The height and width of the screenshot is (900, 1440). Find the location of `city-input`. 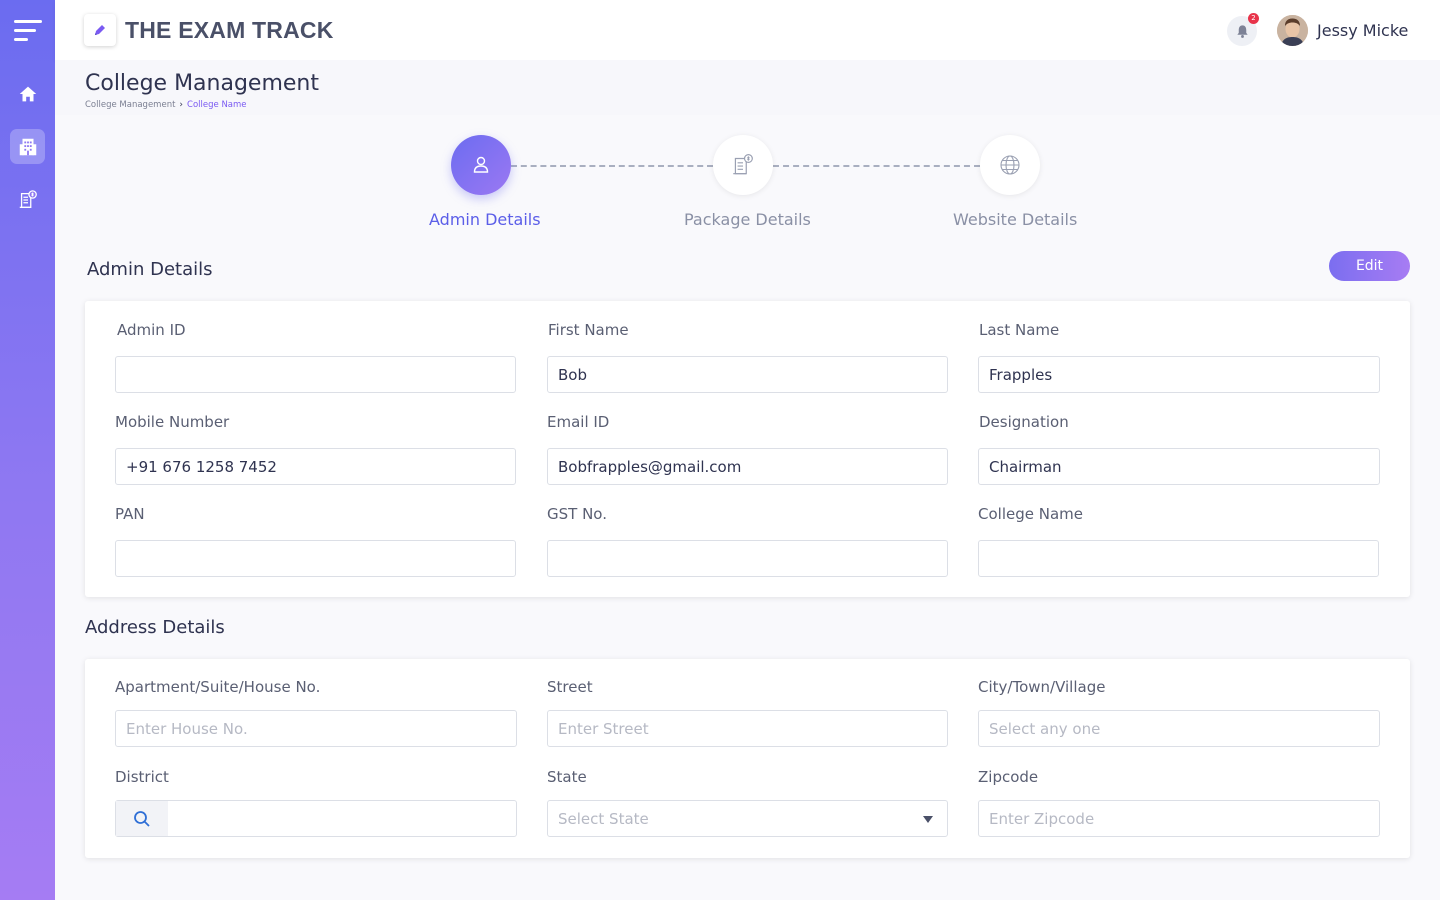

city-input is located at coordinates (1179, 728).